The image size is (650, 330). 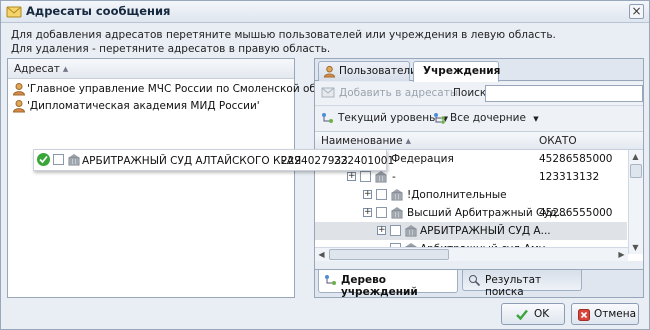 I want to click on tab-institutions-label: Учреждения, so click(x=462, y=71).